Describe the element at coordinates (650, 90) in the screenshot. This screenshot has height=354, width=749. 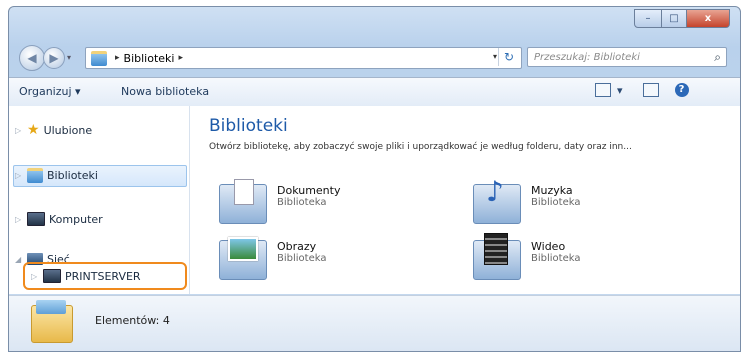
I see `preview-pane-icon` at that location.